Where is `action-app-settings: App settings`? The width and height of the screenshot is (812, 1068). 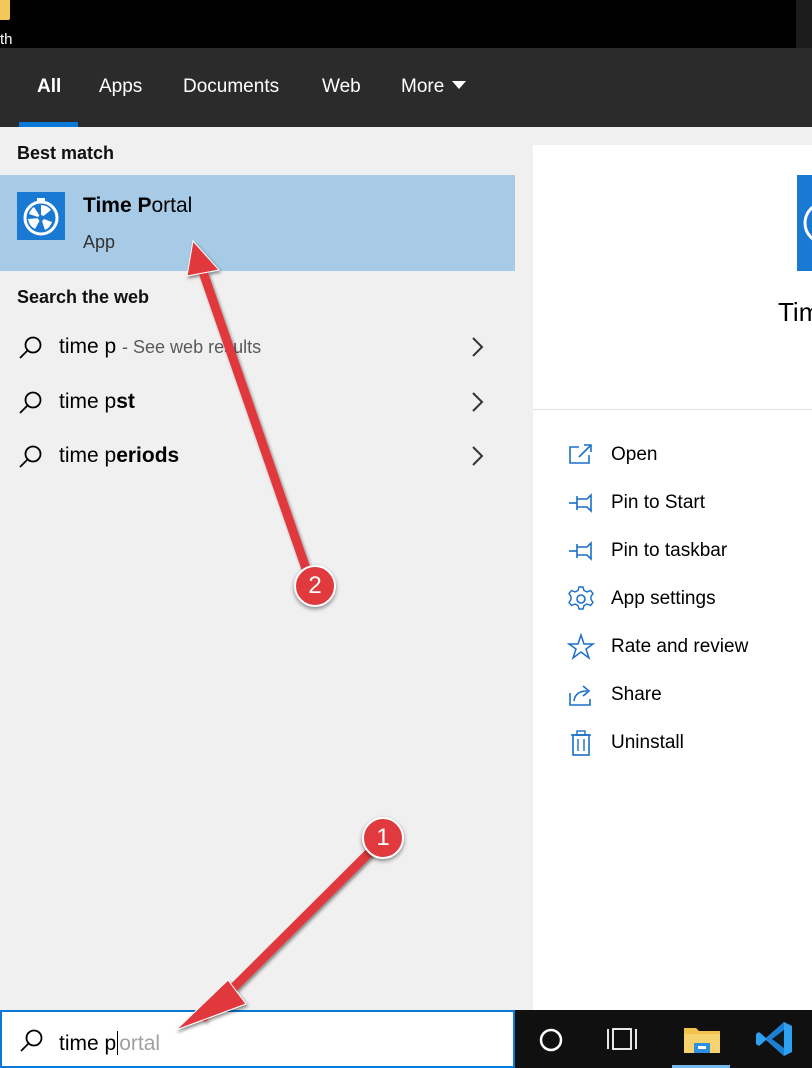
action-app-settings: App settings is located at coordinates (688, 599).